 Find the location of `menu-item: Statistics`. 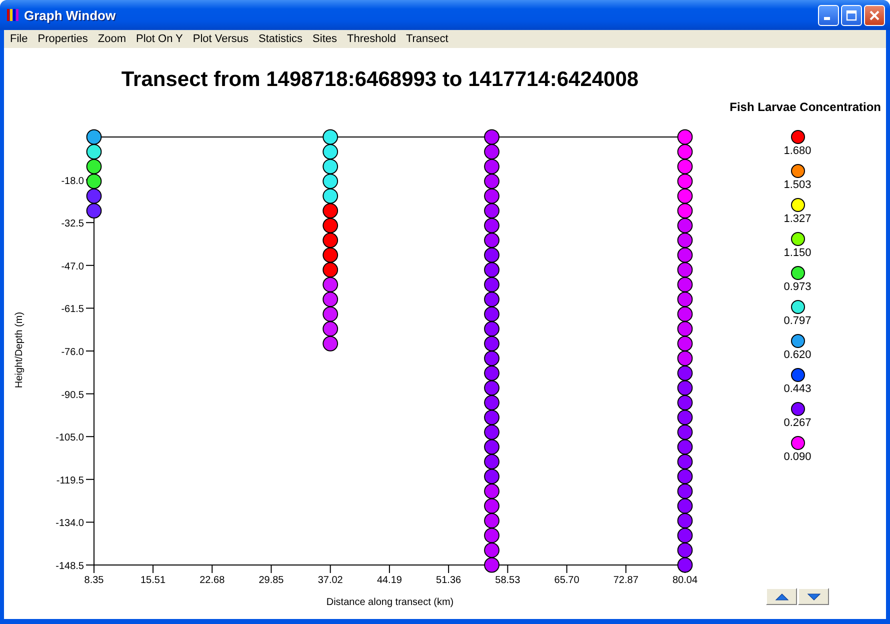

menu-item: Statistics is located at coordinates (281, 39).